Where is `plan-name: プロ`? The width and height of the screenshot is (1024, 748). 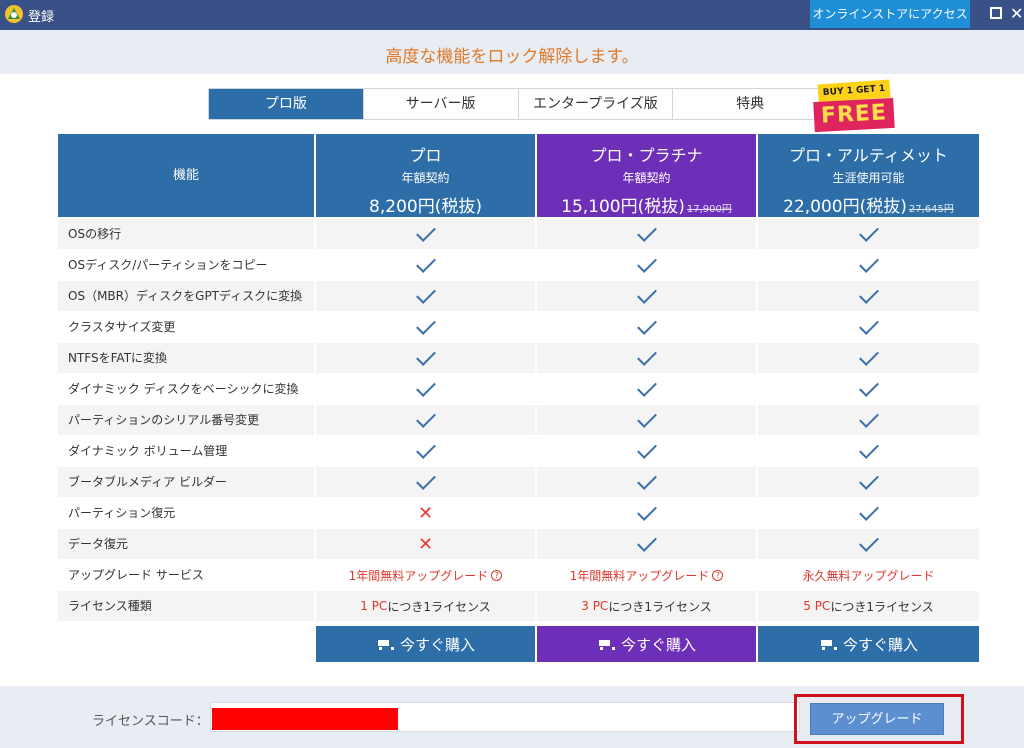 plan-name: プロ is located at coordinates (425, 155).